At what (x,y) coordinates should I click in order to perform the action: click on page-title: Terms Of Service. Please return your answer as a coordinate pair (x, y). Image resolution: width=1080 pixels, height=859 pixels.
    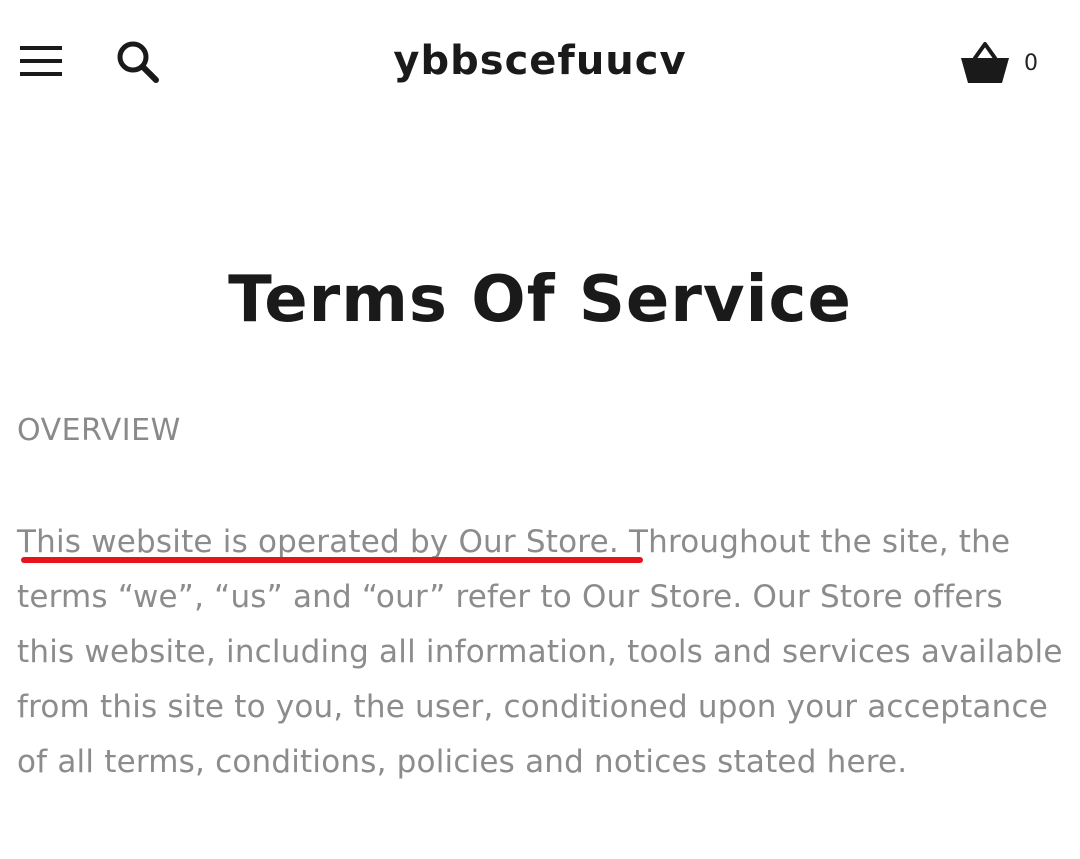
    Looking at the image, I should click on (540, 300).